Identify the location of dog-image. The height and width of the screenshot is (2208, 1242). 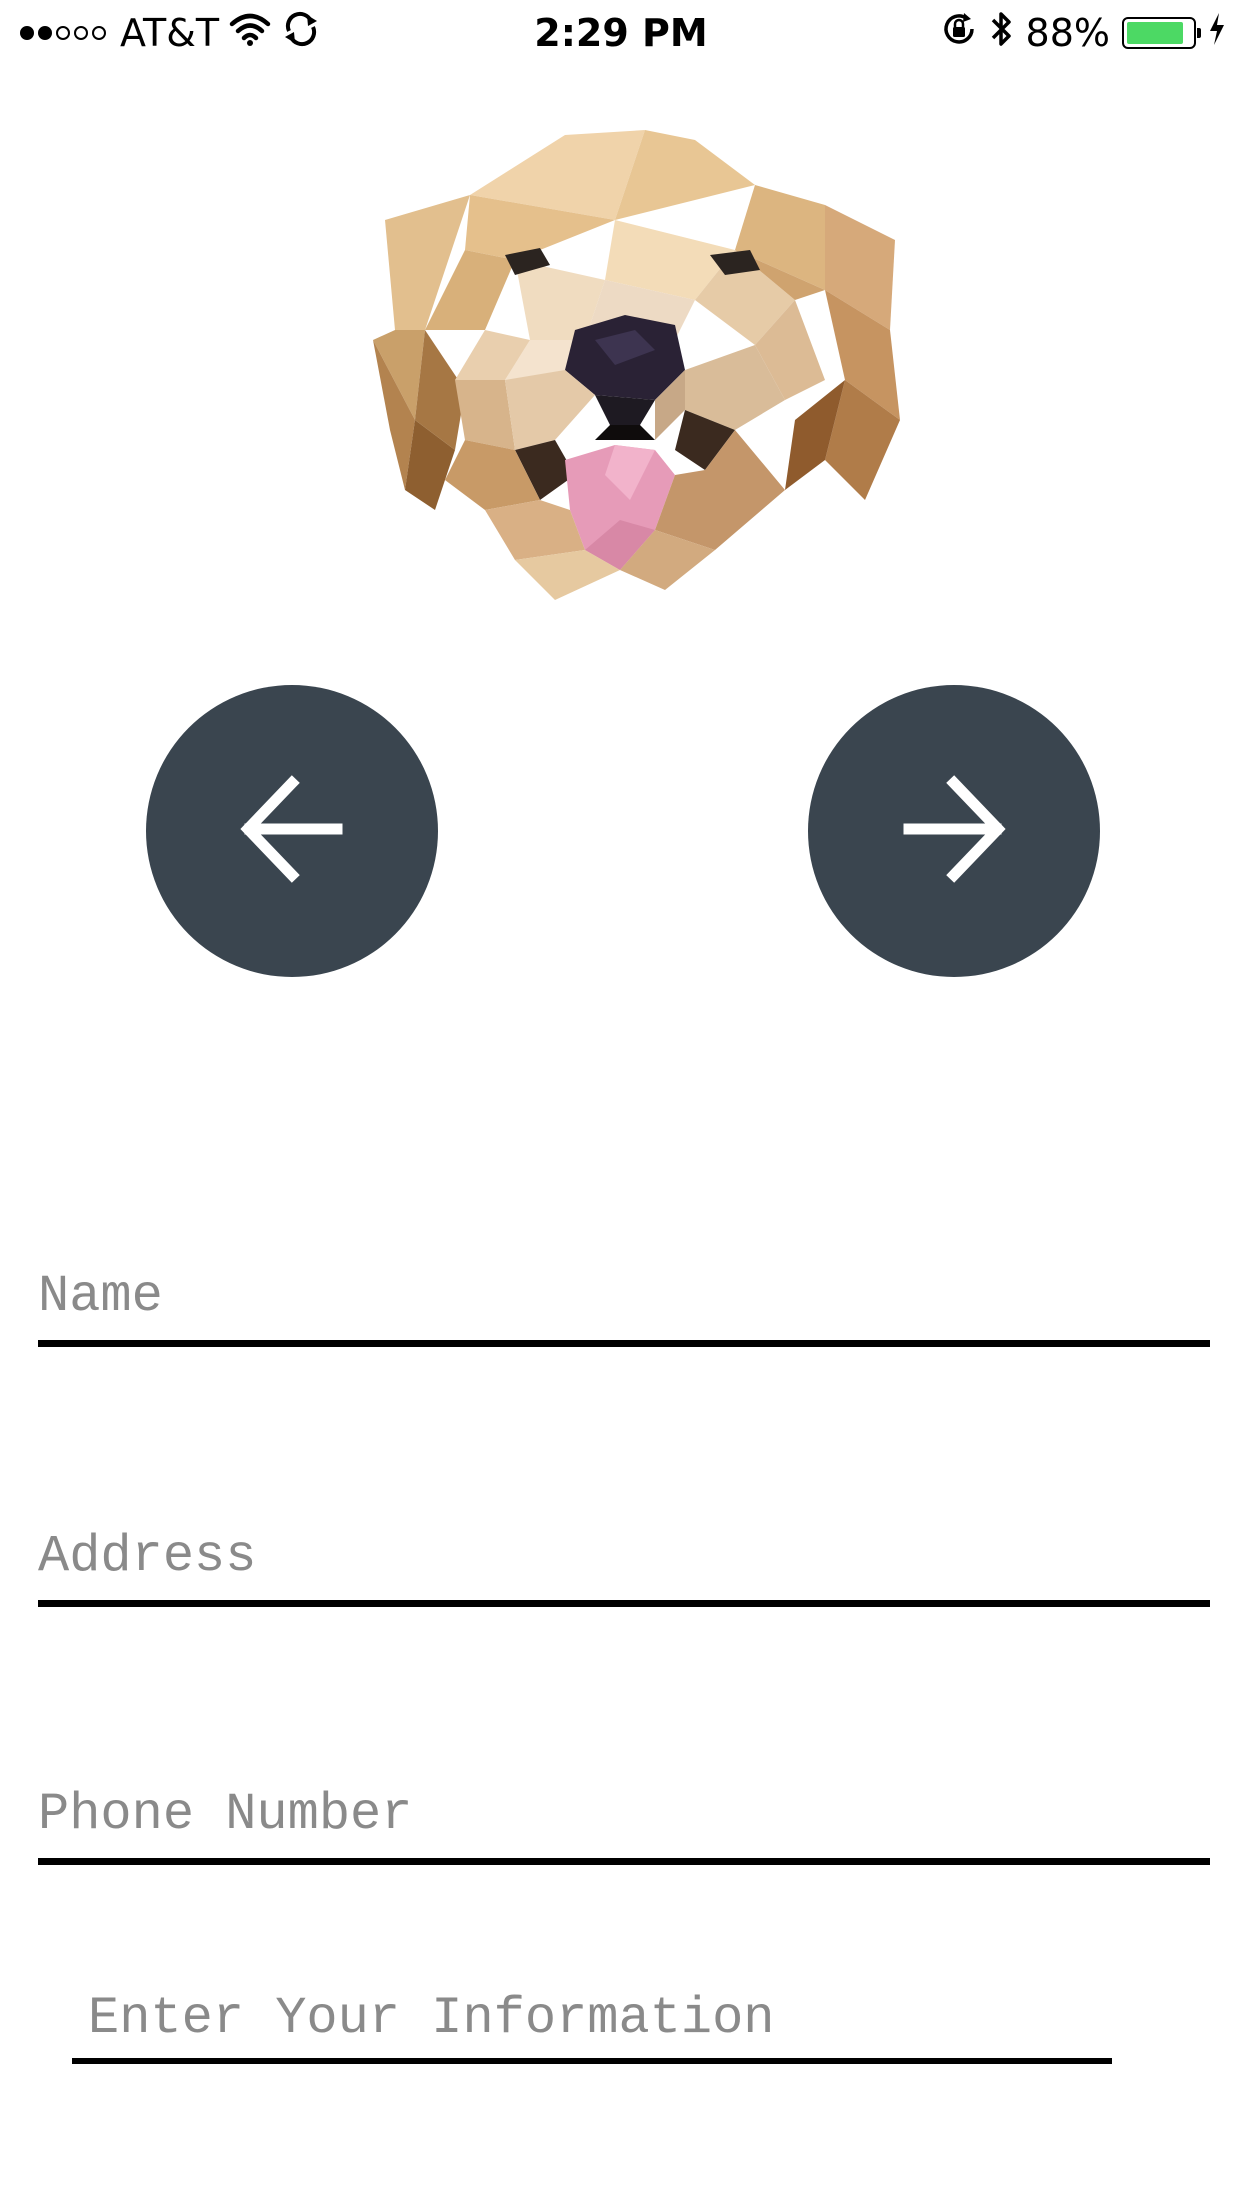
(635, 390).